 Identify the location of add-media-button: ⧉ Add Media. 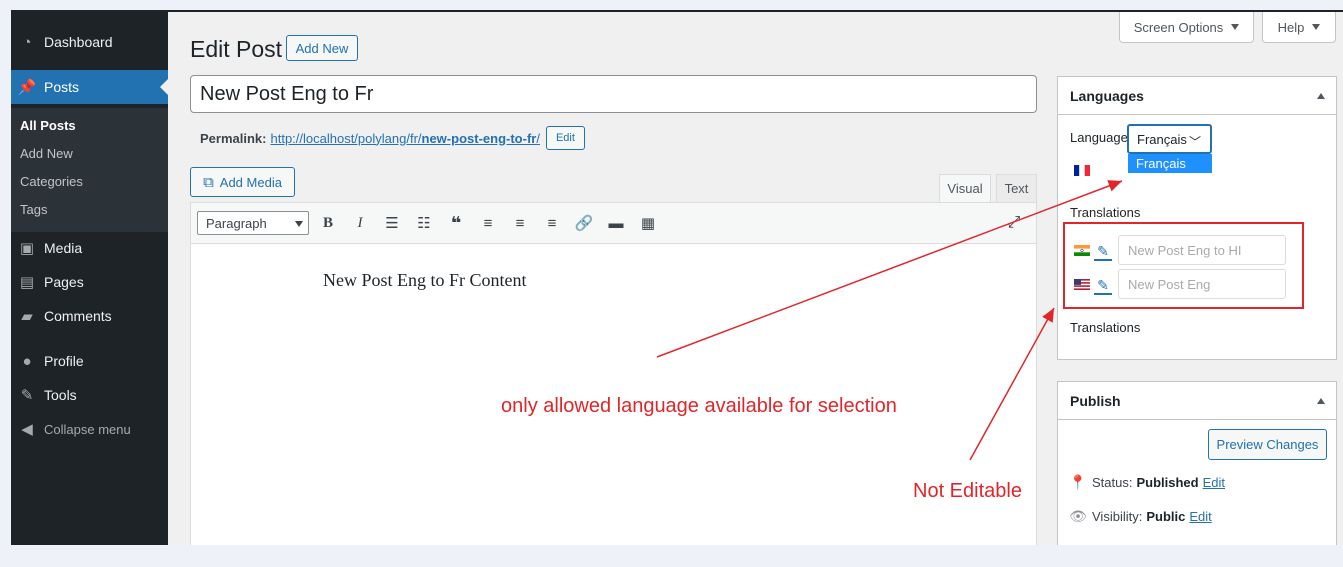
(242, 182).